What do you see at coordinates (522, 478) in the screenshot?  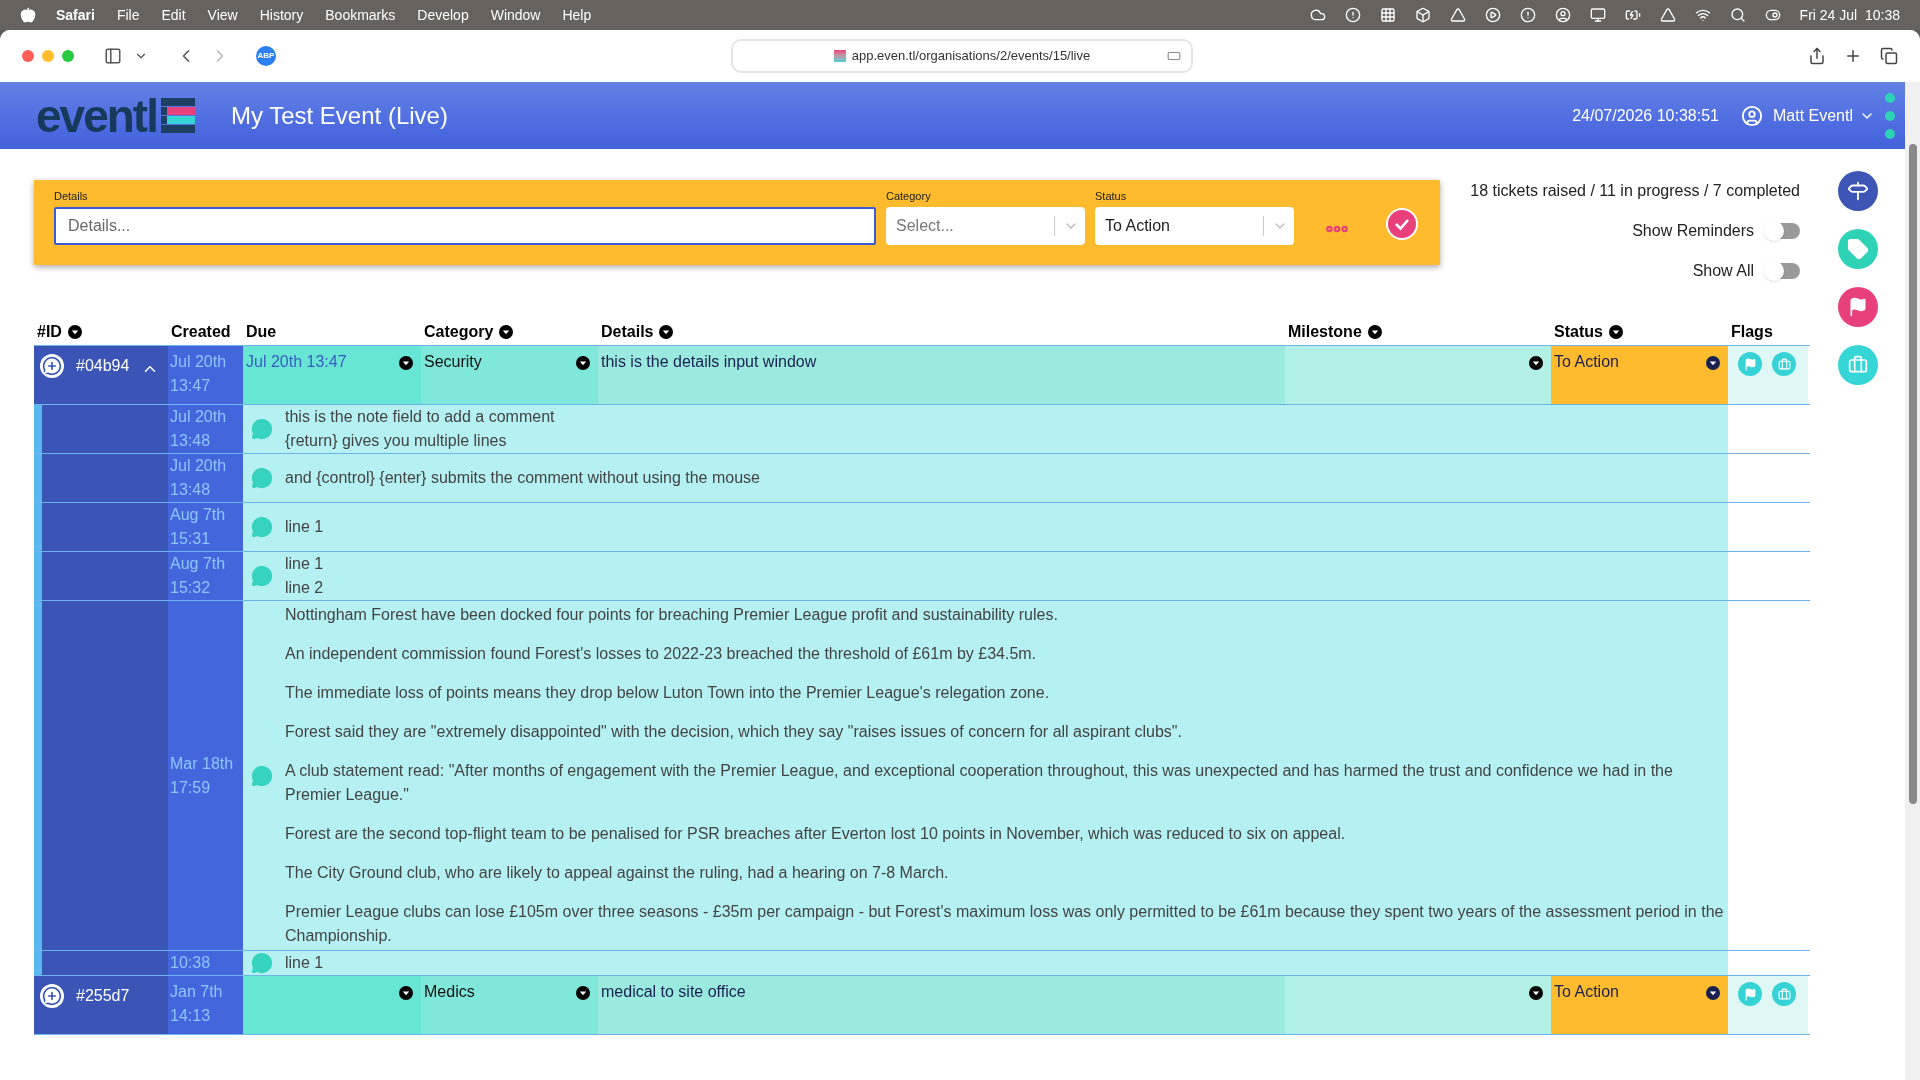 I see `comment-text: and {control} {enter} submits the comment without using the mouse` at bounding box center [522, 478].